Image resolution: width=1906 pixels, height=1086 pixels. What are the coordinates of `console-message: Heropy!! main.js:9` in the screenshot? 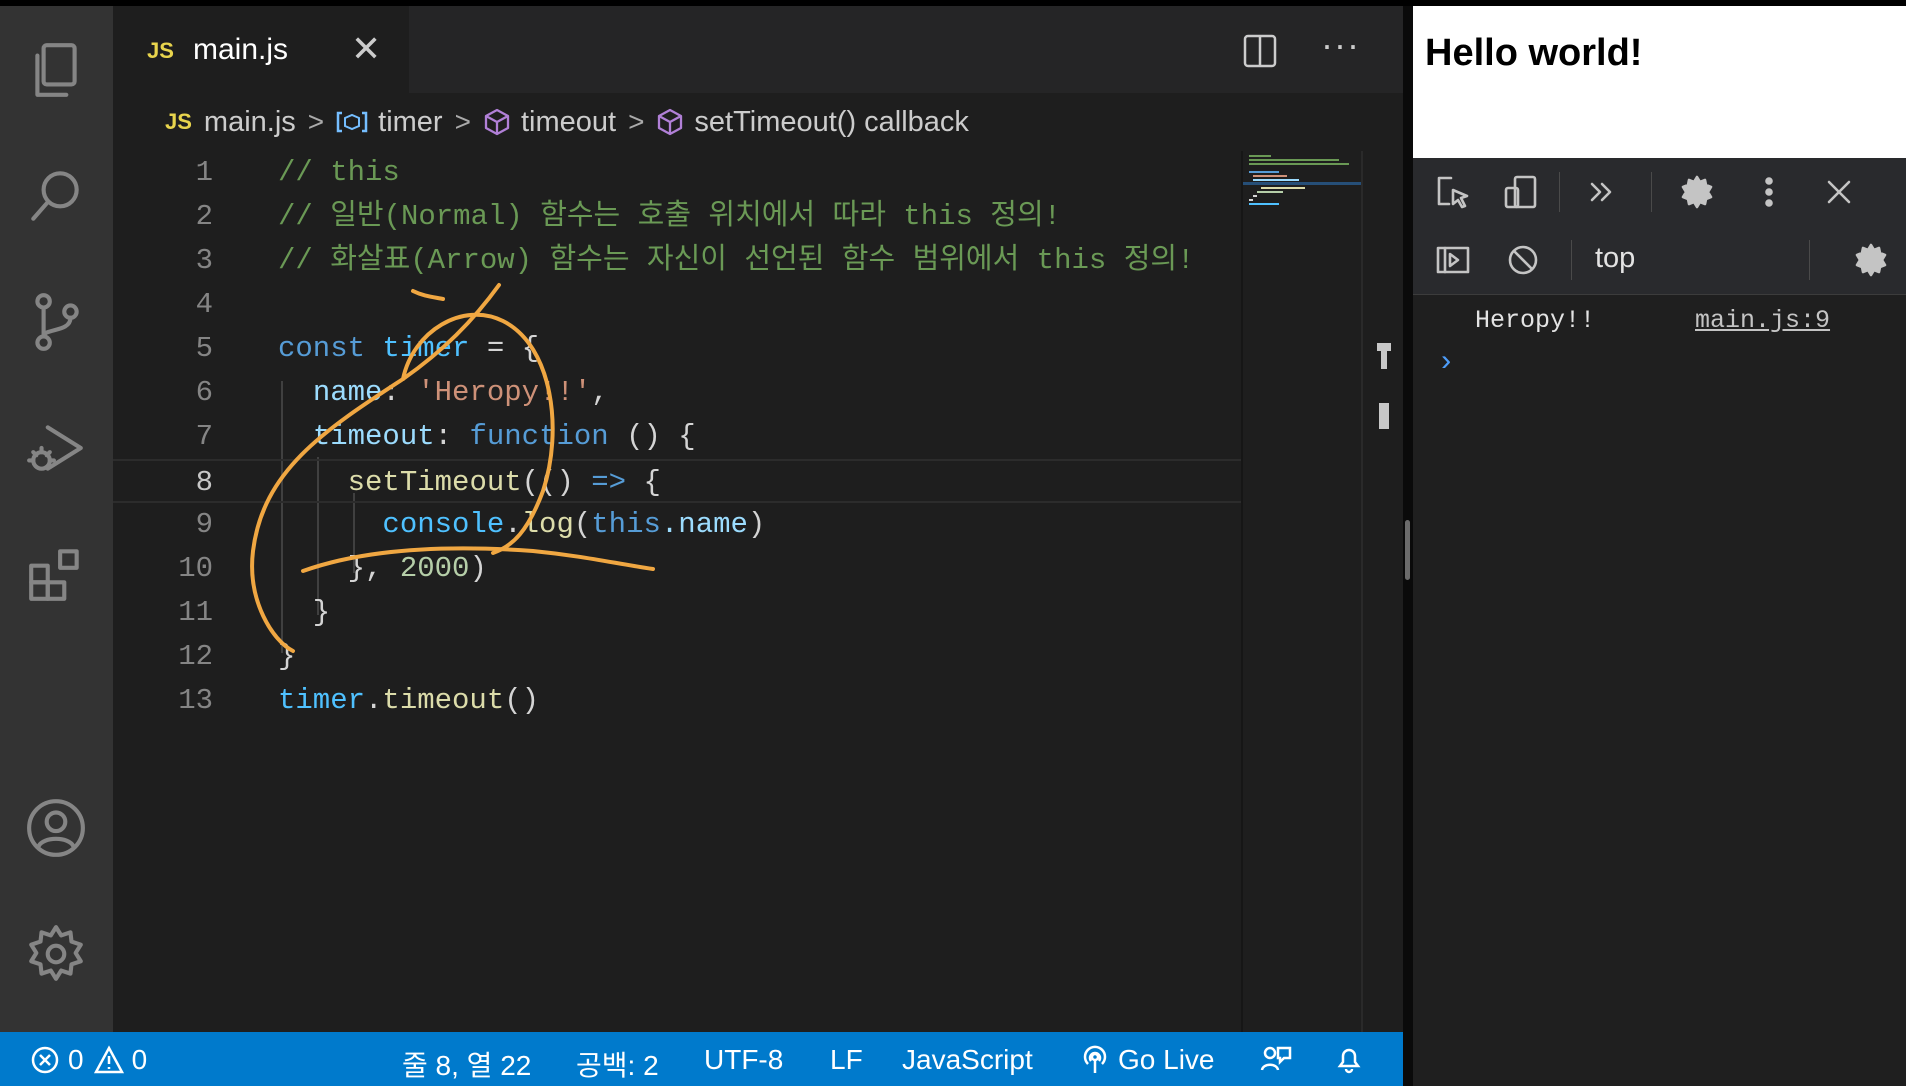 It's located at (1659, 319).